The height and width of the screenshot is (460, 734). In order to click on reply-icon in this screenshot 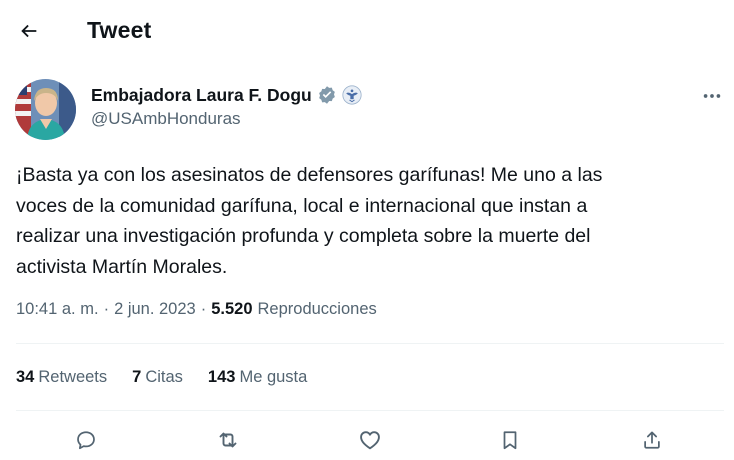, I will do `click(86, 440)`.